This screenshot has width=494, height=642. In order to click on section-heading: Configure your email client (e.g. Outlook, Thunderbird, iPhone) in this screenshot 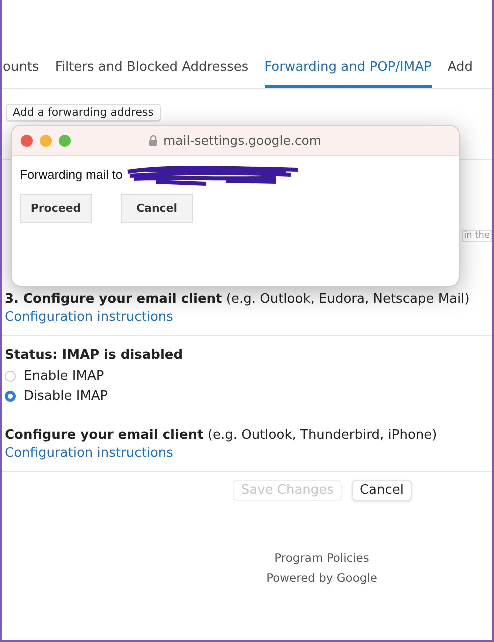, I will do `click(221, 435)`.